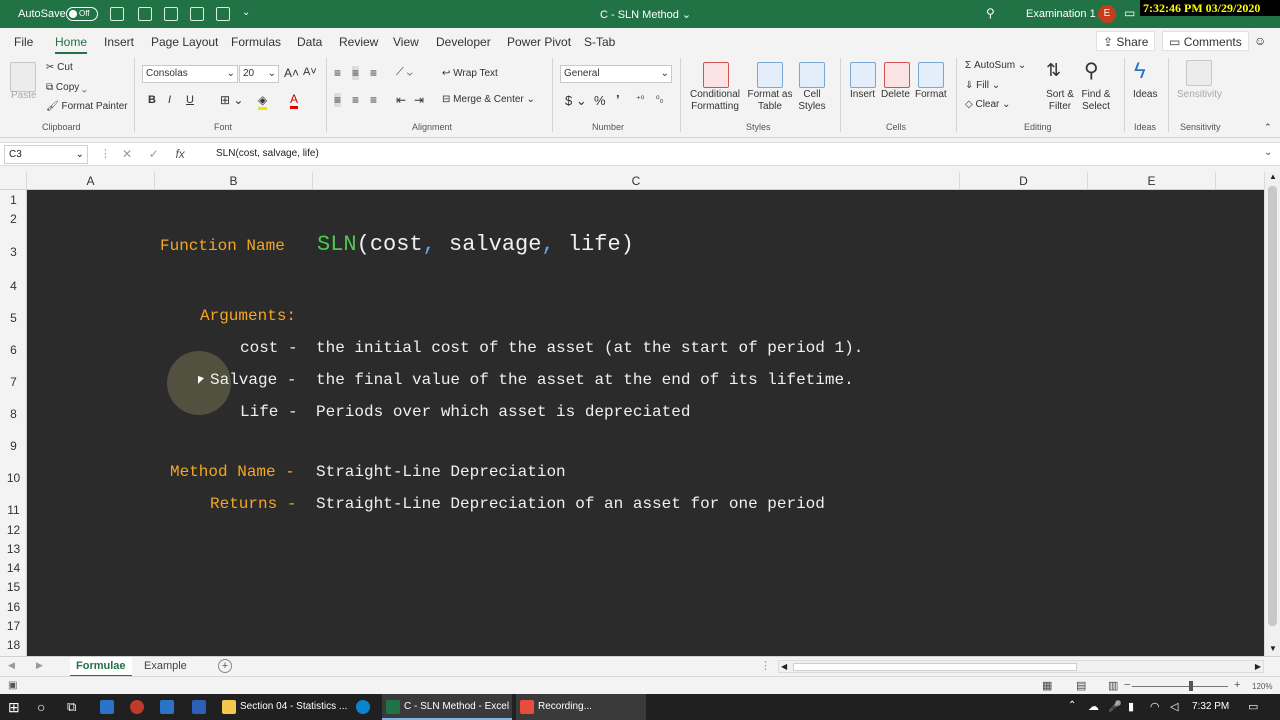  I want to click on battery-icon: ▮, so click(1131, 706).